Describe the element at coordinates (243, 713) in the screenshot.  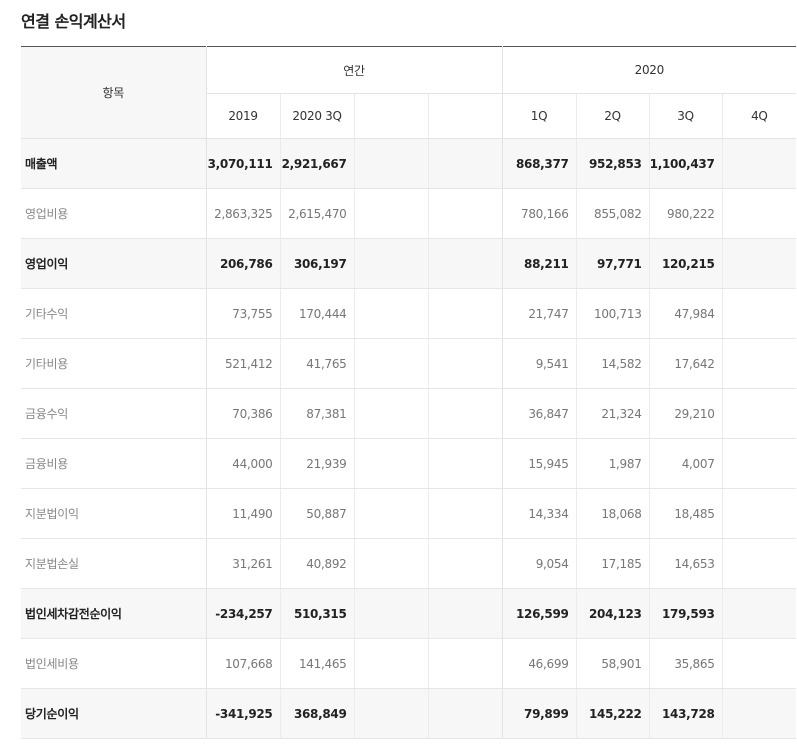
I see `table-cell: -341,925` at that location.